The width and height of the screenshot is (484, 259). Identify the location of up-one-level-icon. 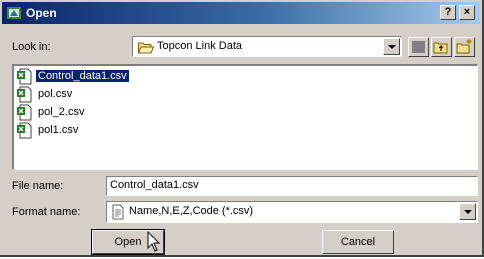
(440, 48).